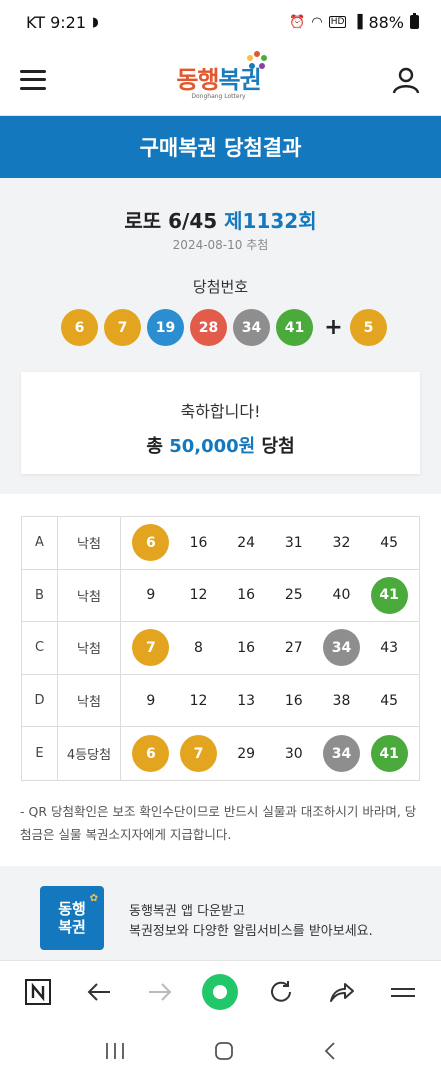 The image size is (441, 1080). I want to click on flower-icon: ✿, so click(93, 898).